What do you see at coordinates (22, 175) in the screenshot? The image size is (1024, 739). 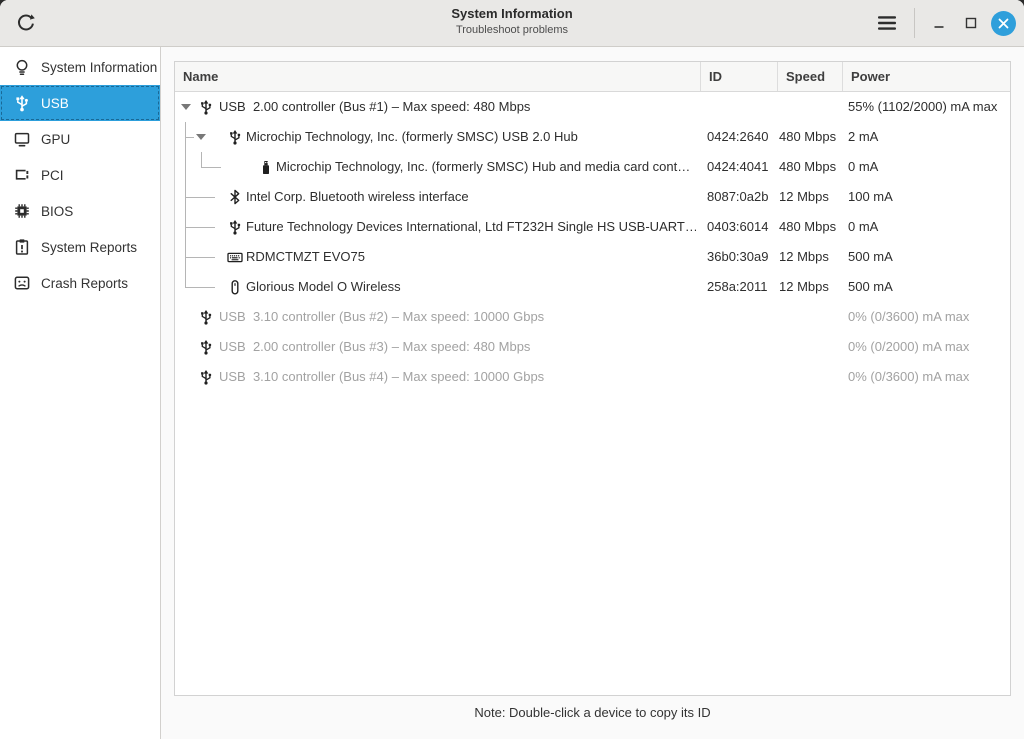 I see `pci-card-icon` at bounding box center [22, 175].